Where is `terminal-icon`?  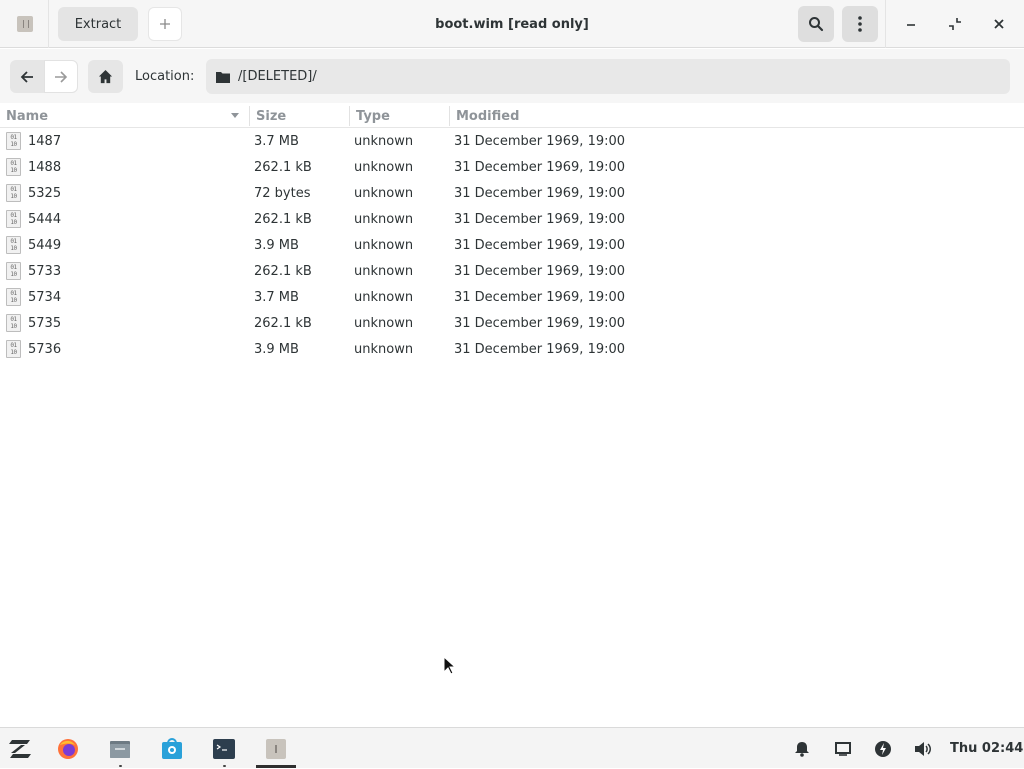
terminal-icon is located at coordinates (224, 749).